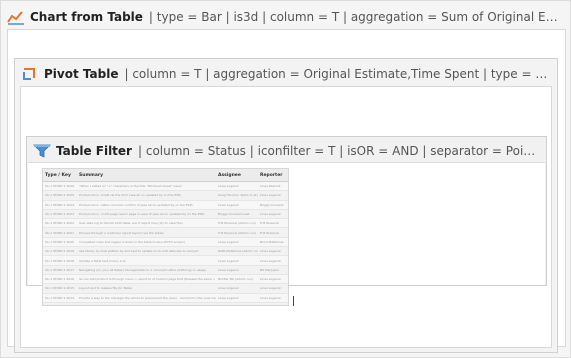 The image size is (571, 358). Describe the element at coordinates (60, 288) in the screenshot. I see `cell-key: SC-1 STORY-1 2015` at that location.